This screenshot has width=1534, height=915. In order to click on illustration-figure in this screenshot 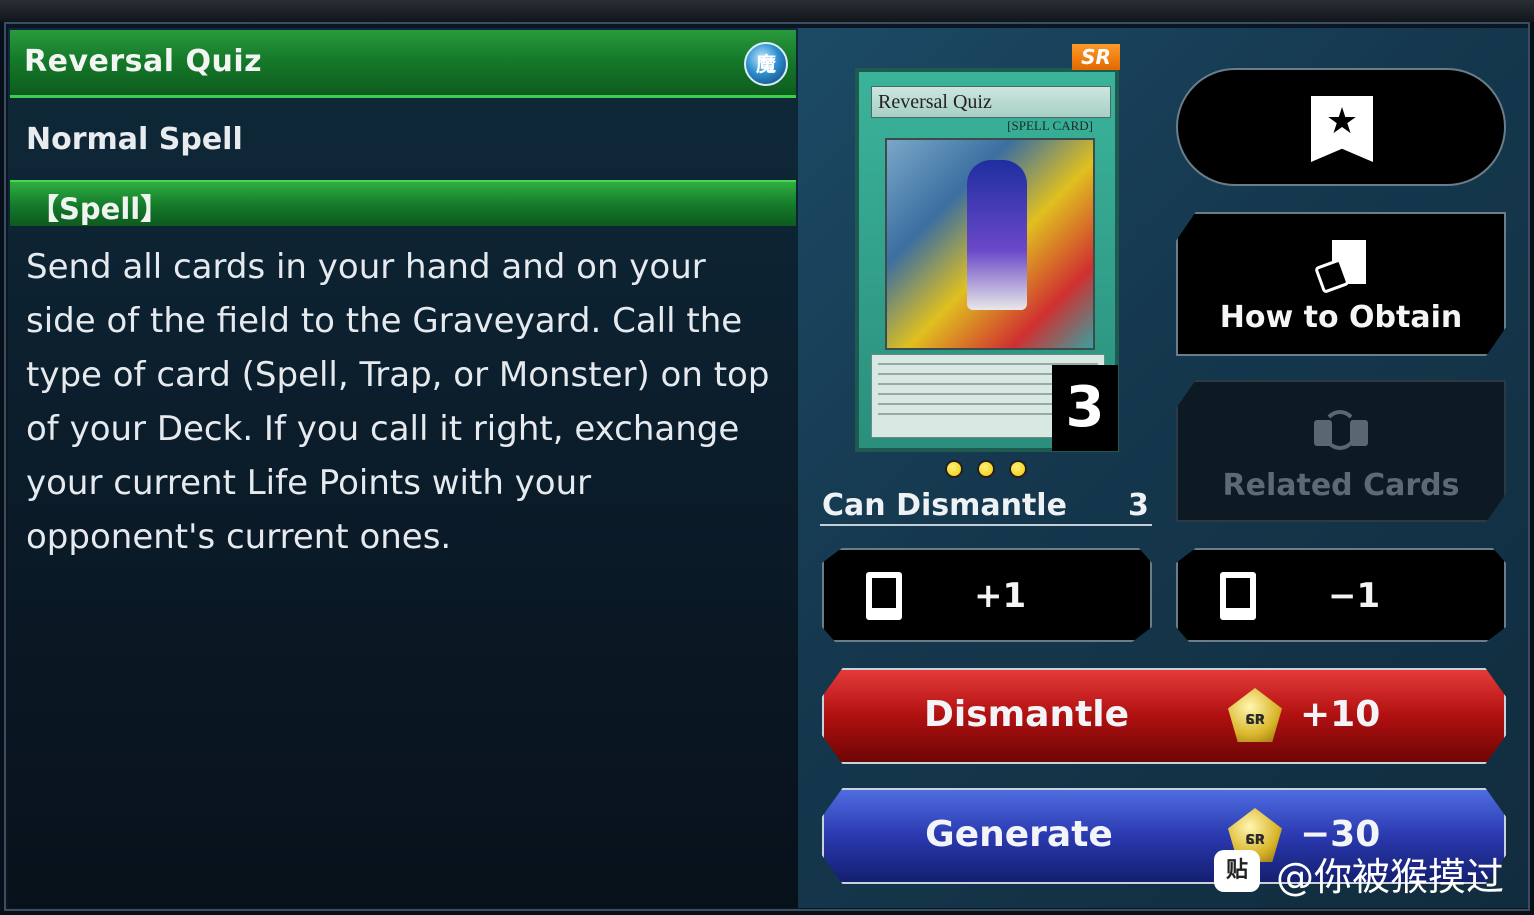, I will do `click(997, 235)`.